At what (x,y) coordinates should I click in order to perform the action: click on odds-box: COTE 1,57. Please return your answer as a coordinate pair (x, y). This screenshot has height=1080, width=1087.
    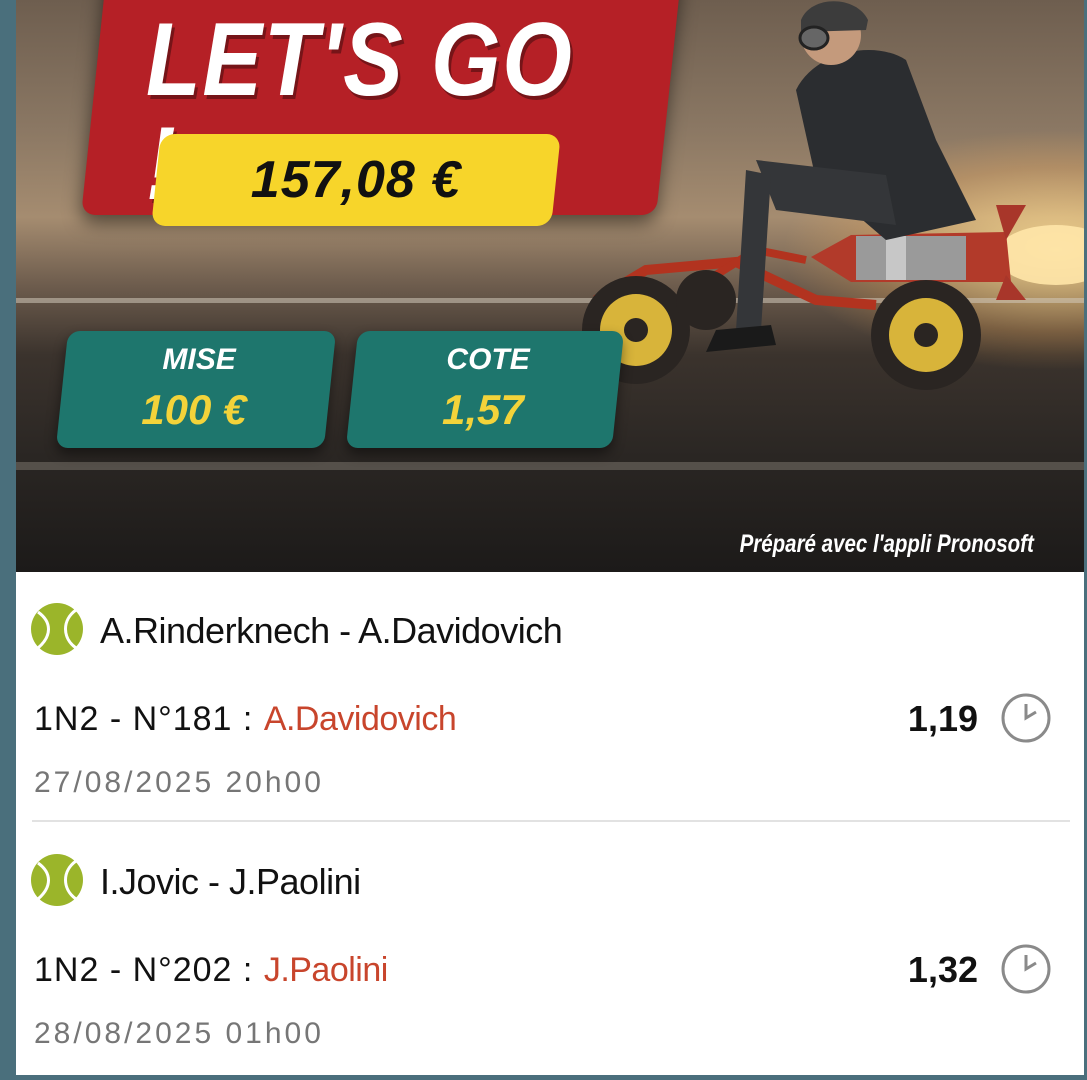
    Looking at the image, I should click on (485, 389).